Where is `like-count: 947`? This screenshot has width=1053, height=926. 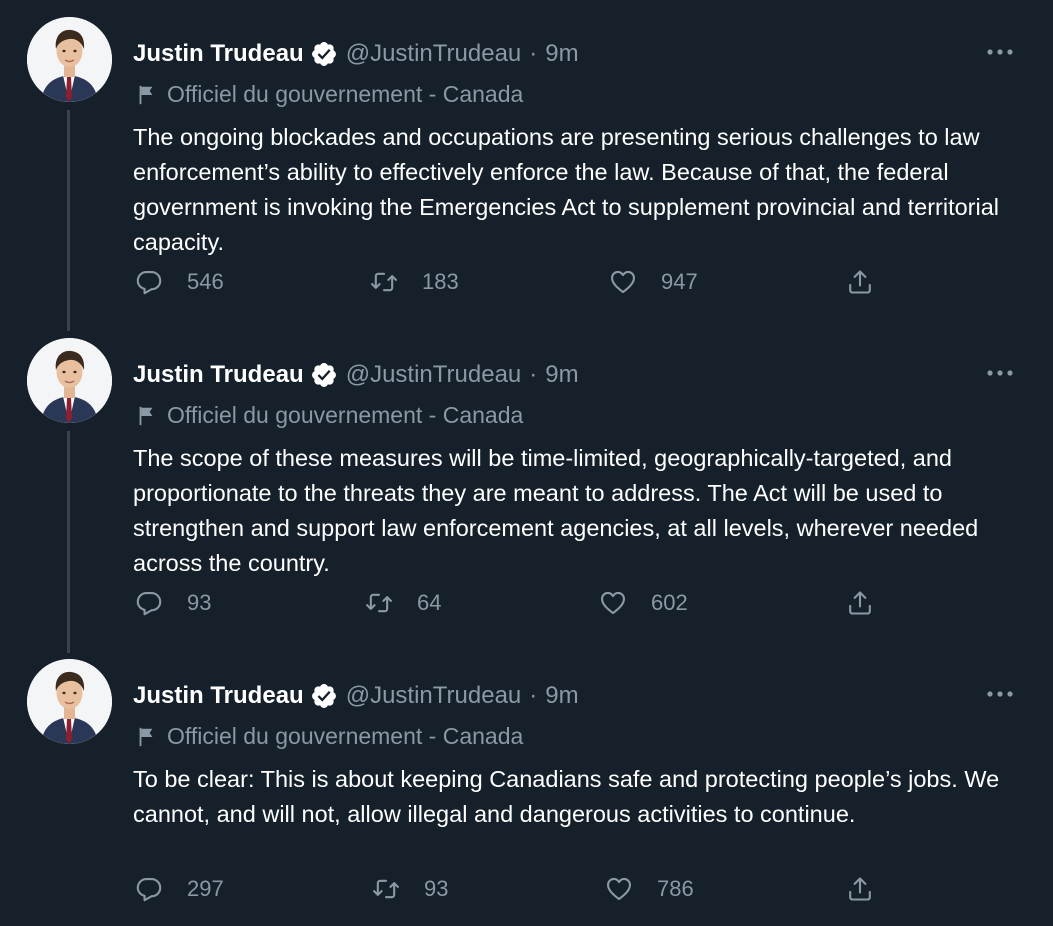 like-count: 947 is located at coordinates (679, 281).